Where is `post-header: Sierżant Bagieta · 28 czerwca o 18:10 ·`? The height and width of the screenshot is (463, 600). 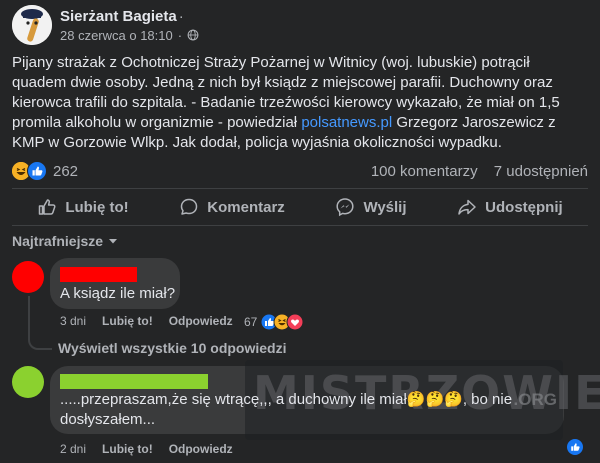 post-header: Sierżant Bagieta · 28 czerwca o 18:10 · is located at coordinates (105, 25).